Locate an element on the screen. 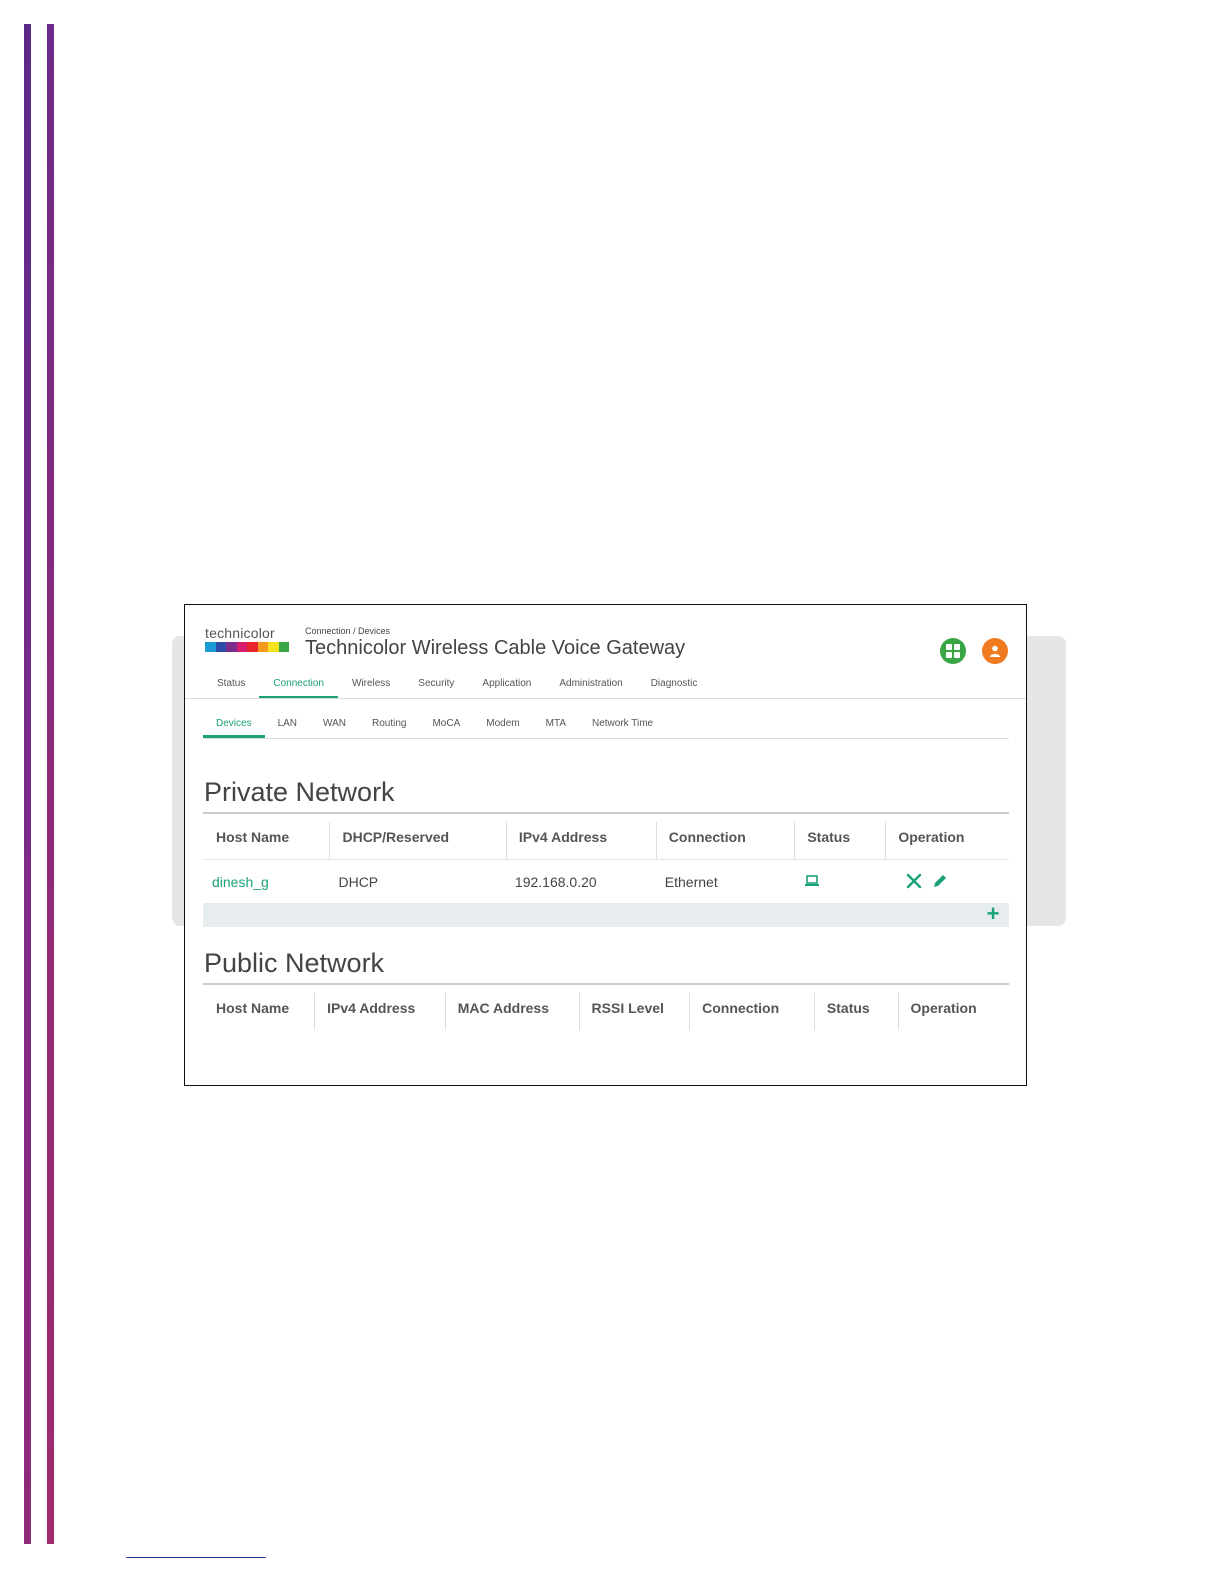  tab-connection: Connection is located at coordinates (298, 688).